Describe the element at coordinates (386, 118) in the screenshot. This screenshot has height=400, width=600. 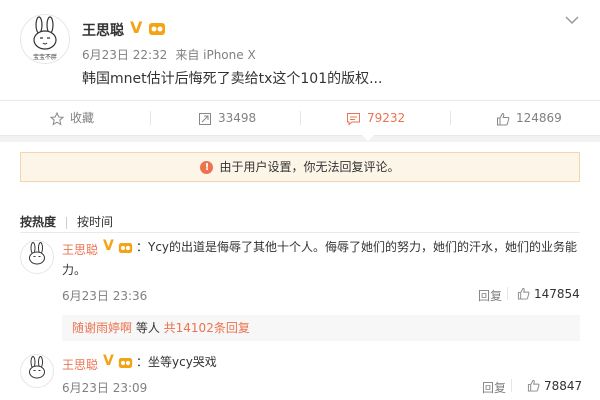
I see `comment-count: 79232` at that location.